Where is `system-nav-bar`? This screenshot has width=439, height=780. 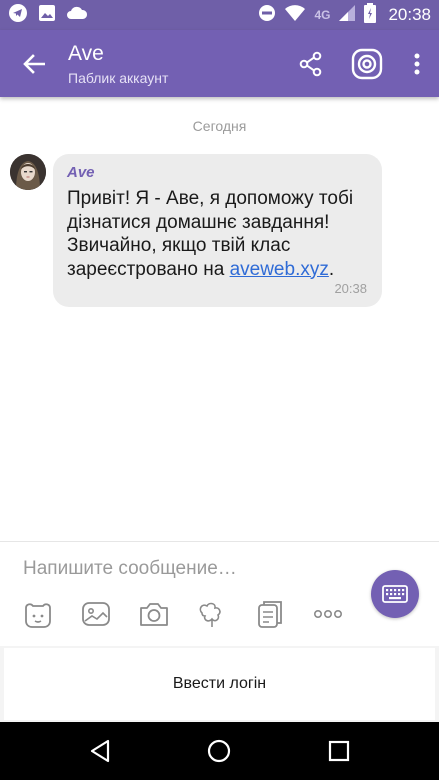
system-nav-bar is located at coordinates (219, 751).